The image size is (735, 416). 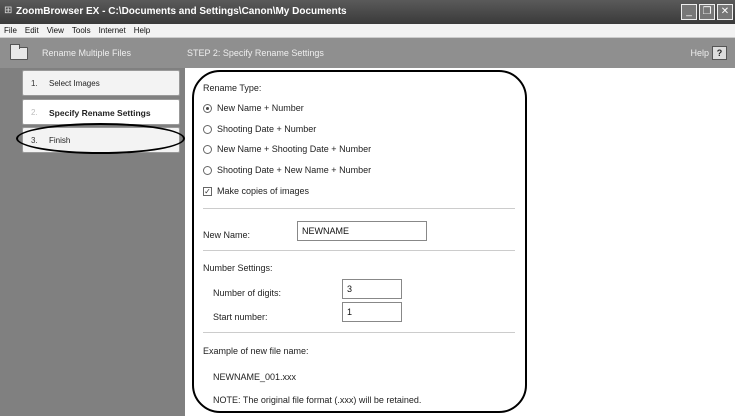 What do you see at coordinates (34, 112) in the screenshot?
I see `step-number: 2.` at bounding box center [34, 112].